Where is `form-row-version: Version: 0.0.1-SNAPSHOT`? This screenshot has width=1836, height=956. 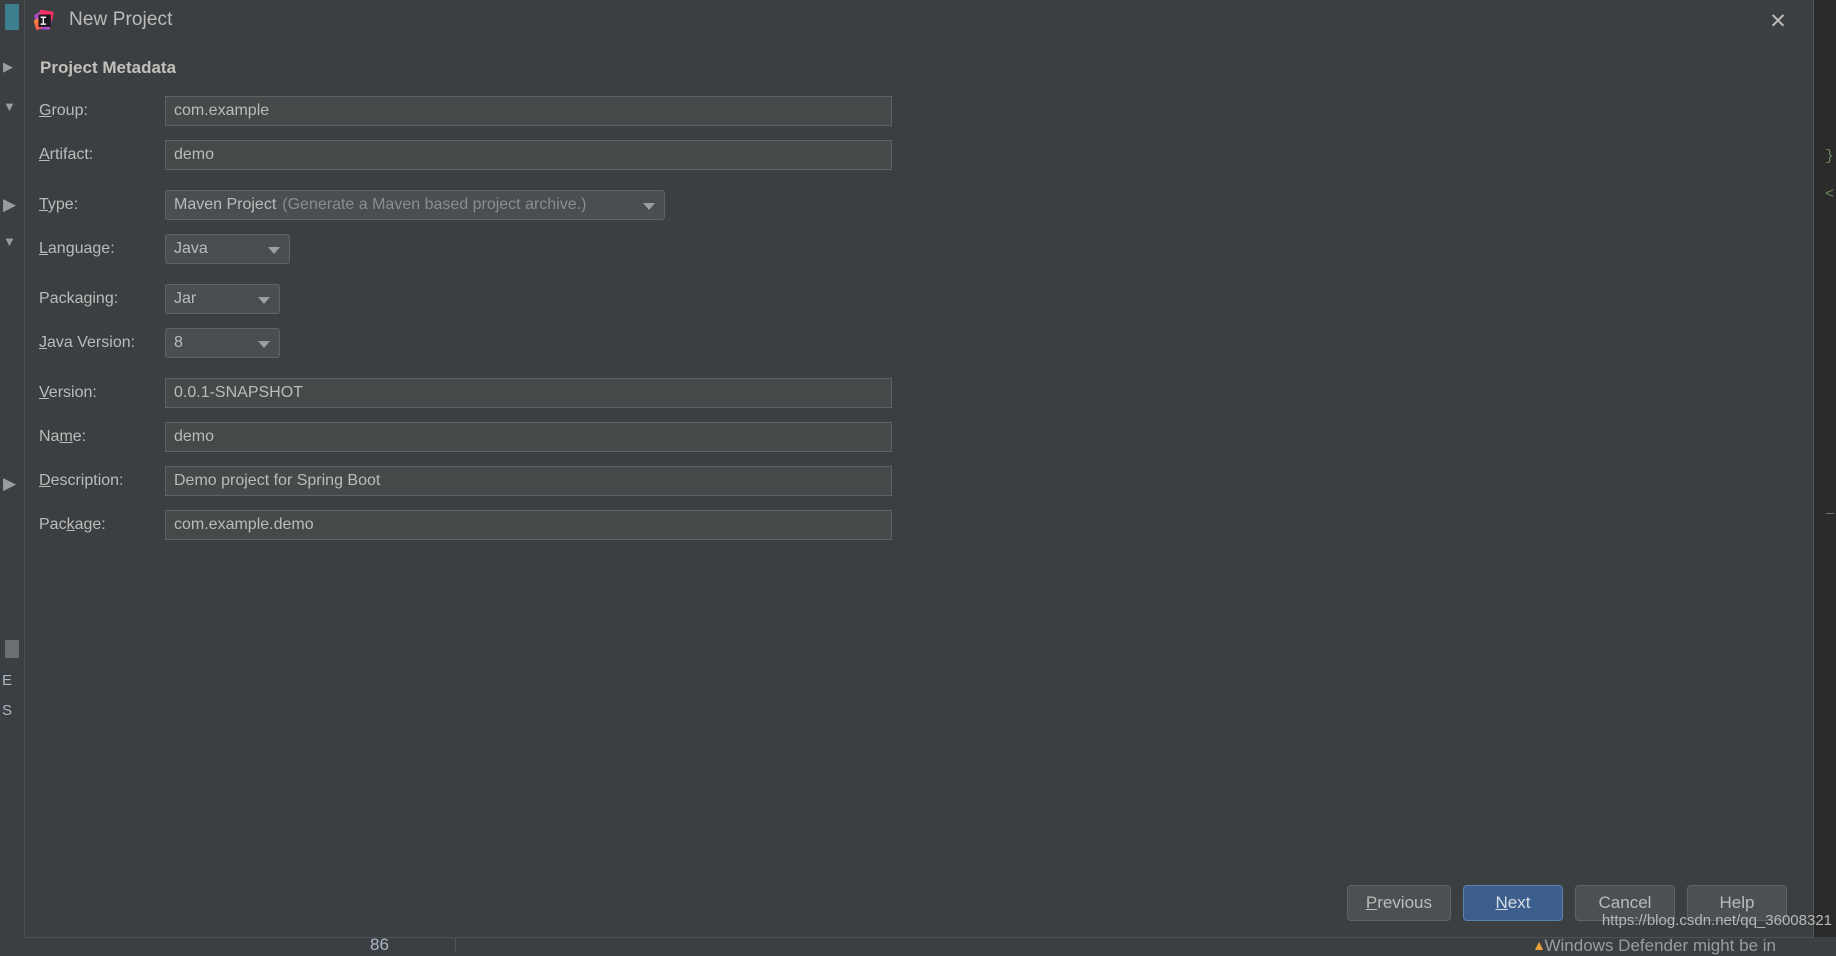
form-row-version: Version: 0.0.1-SNAPSHOT is located at coordinates (926, 393).